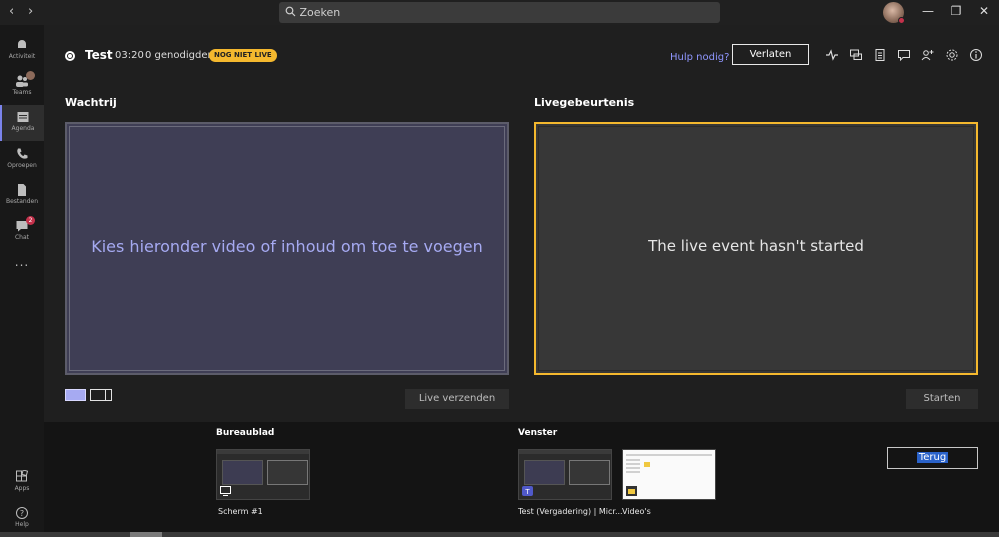 The width and height of the screenshot is (999, 537). I want to click on back-button: Terug, so click(932, 458).